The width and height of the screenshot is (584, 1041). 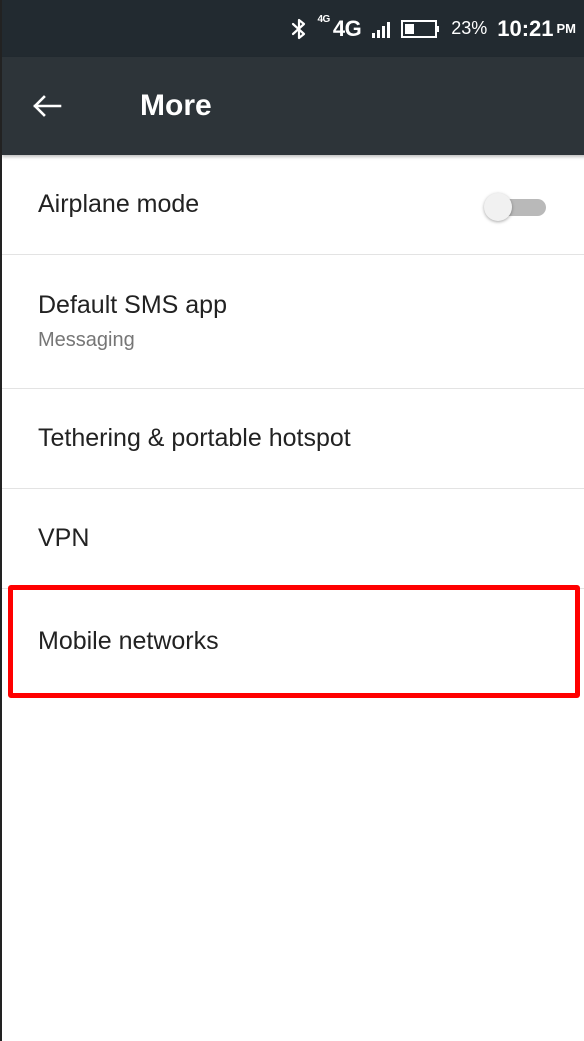 I want to click on network-type-label: 4G, so click(x=347, y=28).